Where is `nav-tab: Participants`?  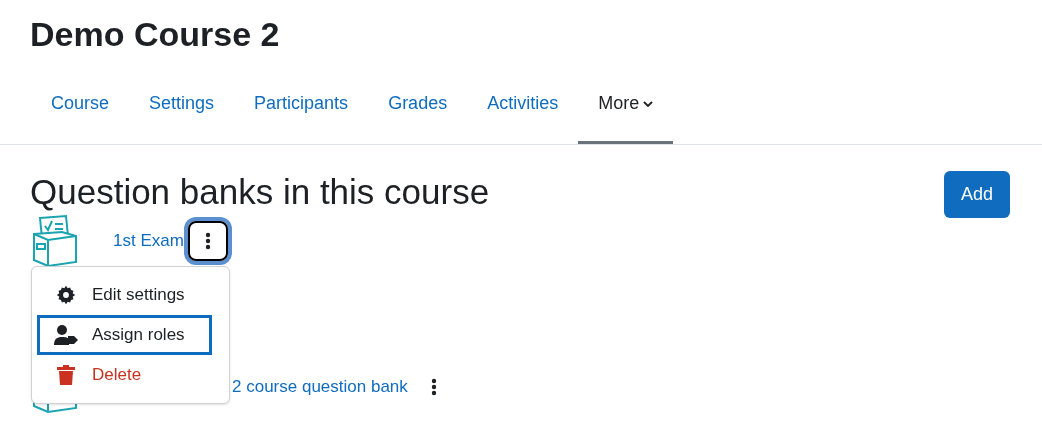 nav-tab: Participants is located at coordinates (301, 113).